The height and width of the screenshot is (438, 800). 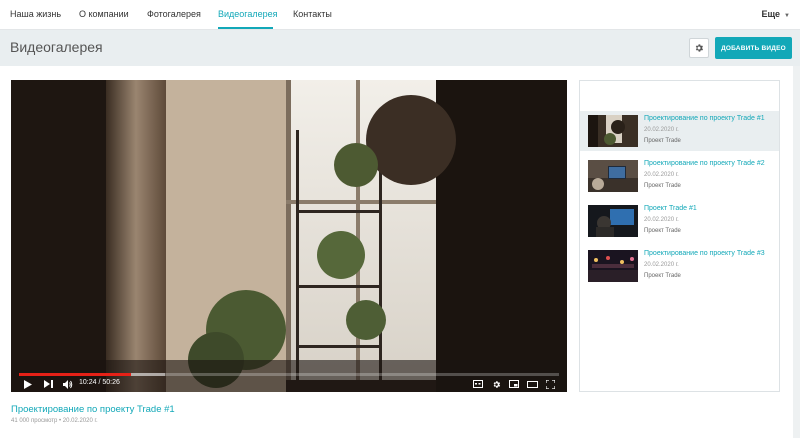 I want to click on add-video-button: ДОБАВИТЬ ВИДЕО, so click(x=753, y=48).